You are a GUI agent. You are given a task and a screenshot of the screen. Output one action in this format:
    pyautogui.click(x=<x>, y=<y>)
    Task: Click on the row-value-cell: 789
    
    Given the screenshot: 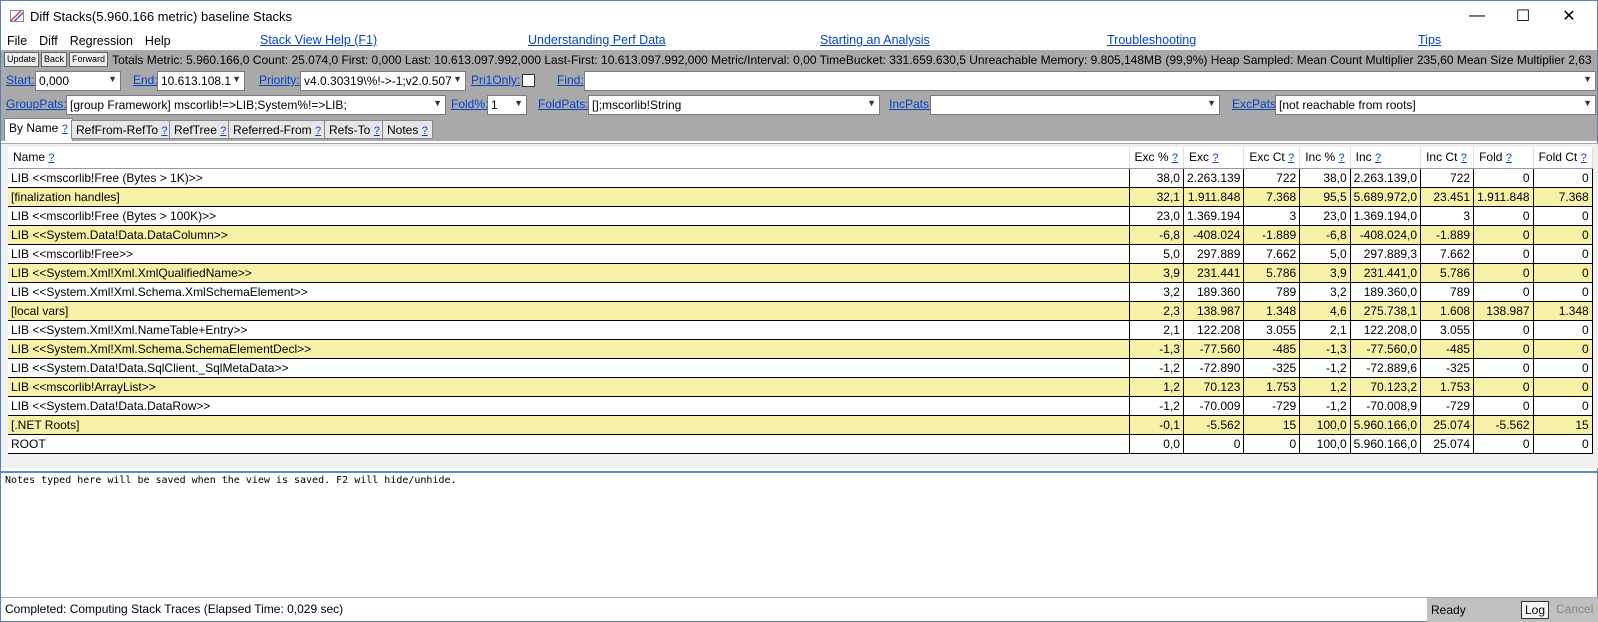 What is the action you would take?
    pyautogui.click(x=1447, y=292)
    